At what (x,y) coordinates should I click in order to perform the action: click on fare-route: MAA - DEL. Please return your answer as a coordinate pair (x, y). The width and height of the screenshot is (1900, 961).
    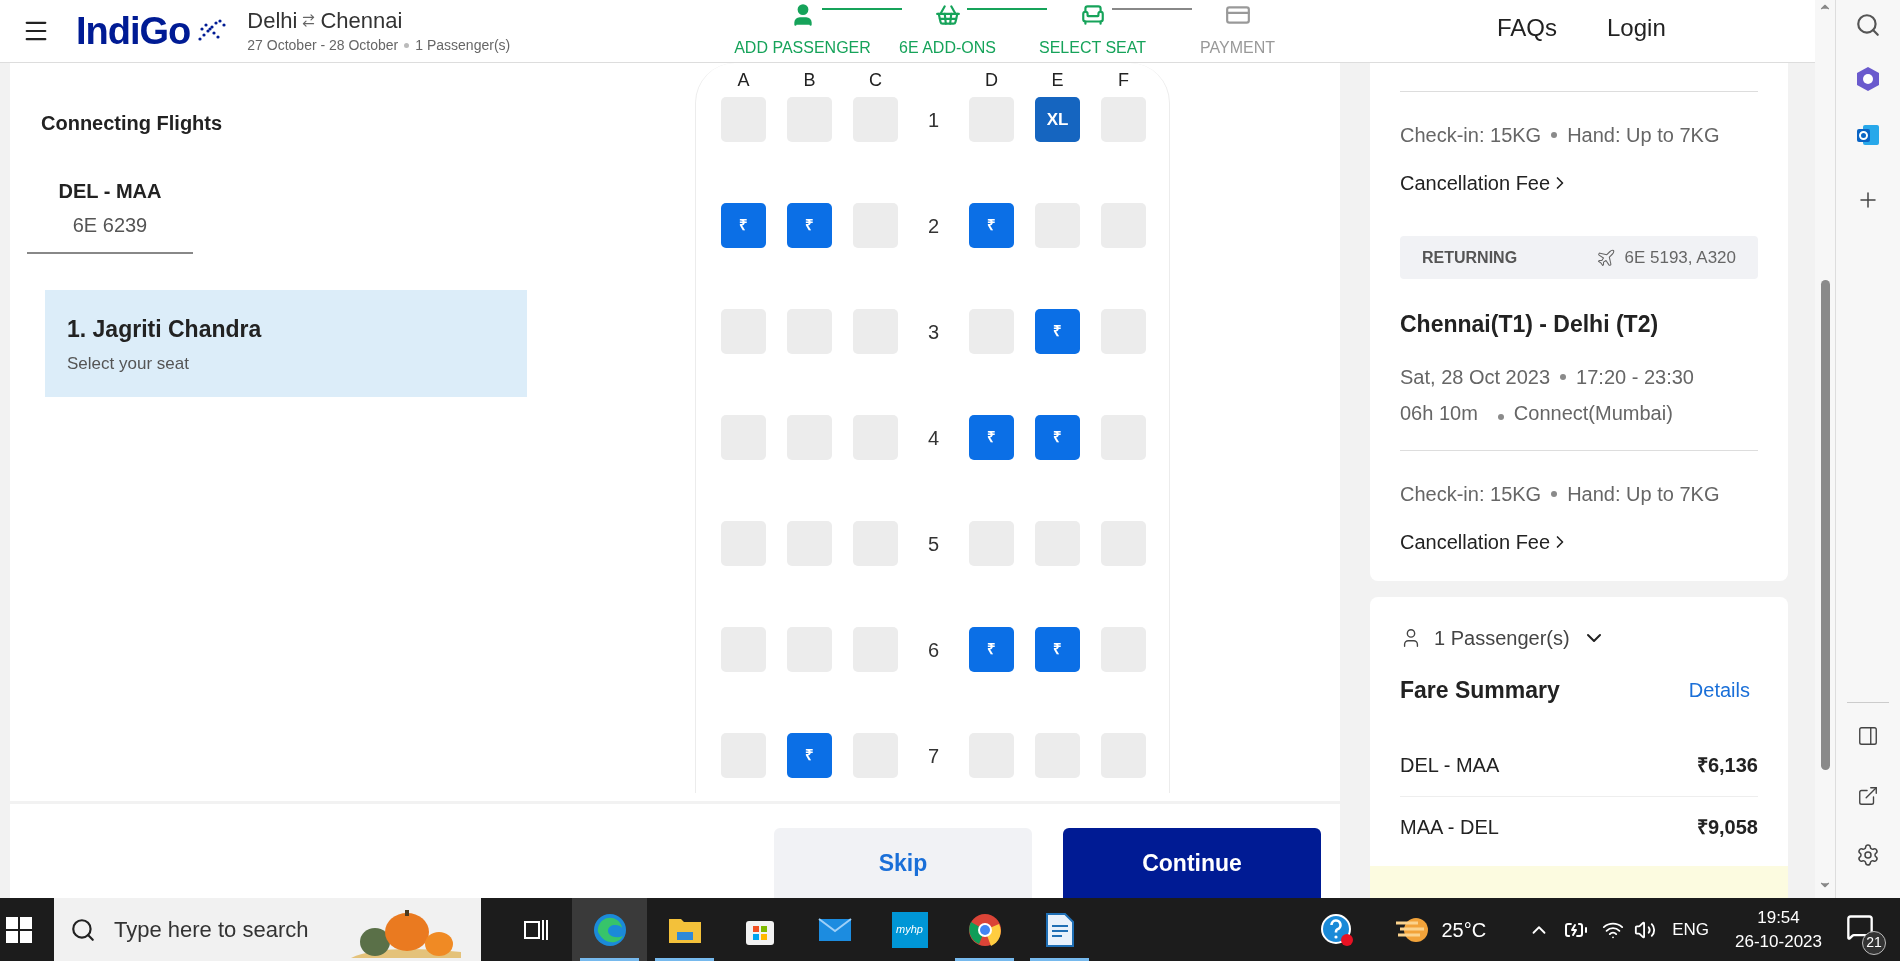
    Looking at the image, I should click on (1449, 827).